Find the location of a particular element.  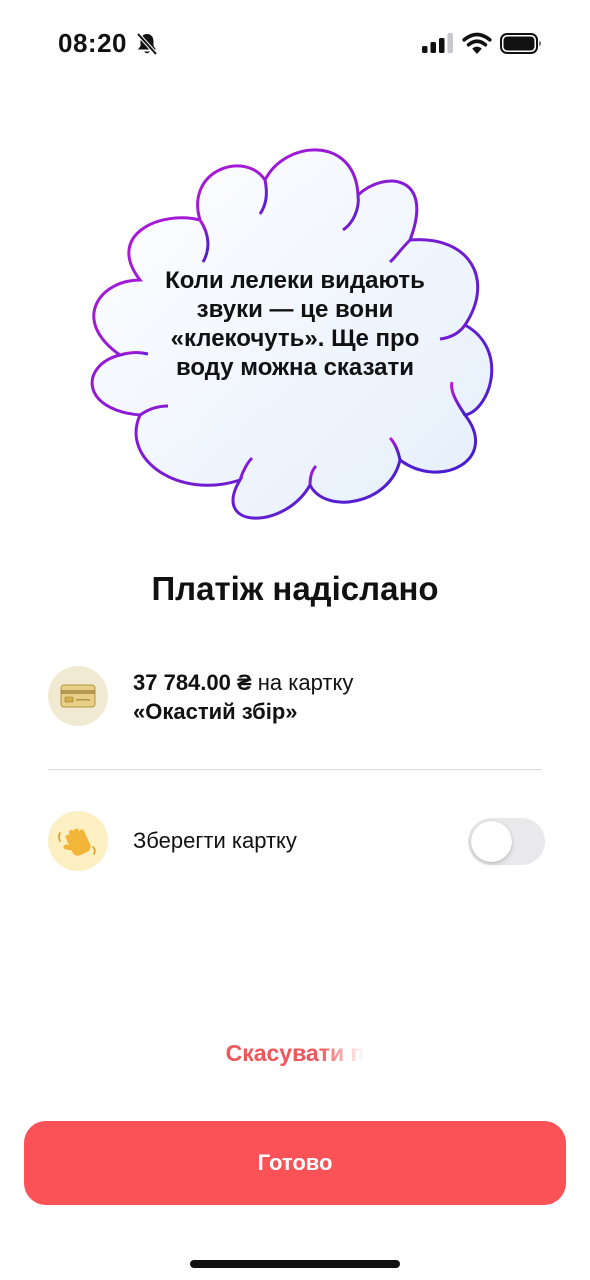

save-card-toggle is located at coordinates (506, 841).